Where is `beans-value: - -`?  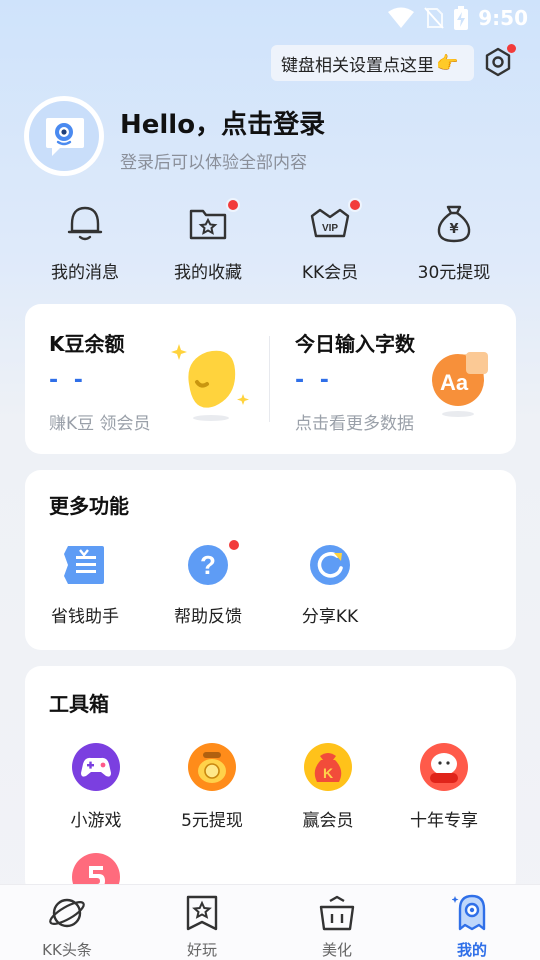
beans-value: - - is located at coordinates (68, 380).